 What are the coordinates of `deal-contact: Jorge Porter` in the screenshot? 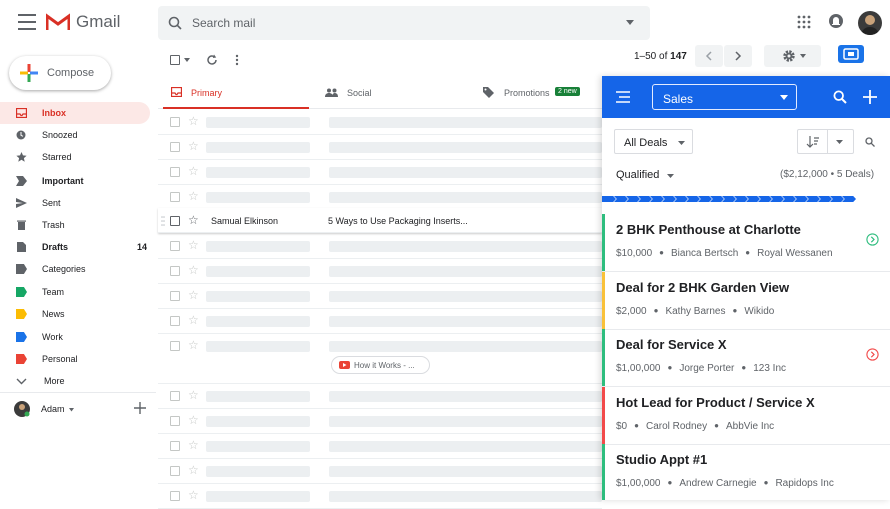 It's located at (706, 368).